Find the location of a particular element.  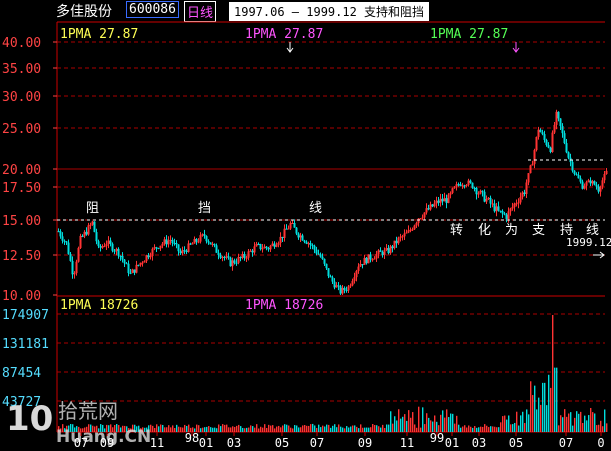

price-tick-label: 40.00 is located at coordinates (21, 43).